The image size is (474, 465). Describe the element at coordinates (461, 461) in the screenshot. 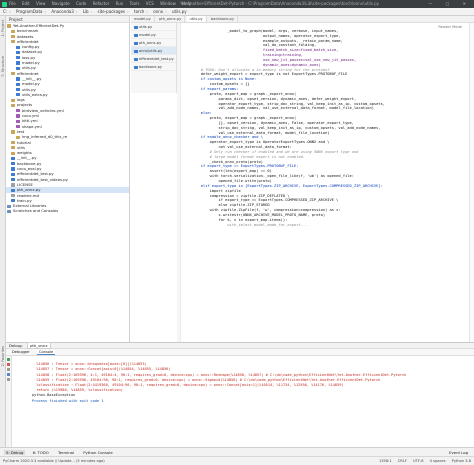

I see `python-interpreter: Python 3.8` at that location.